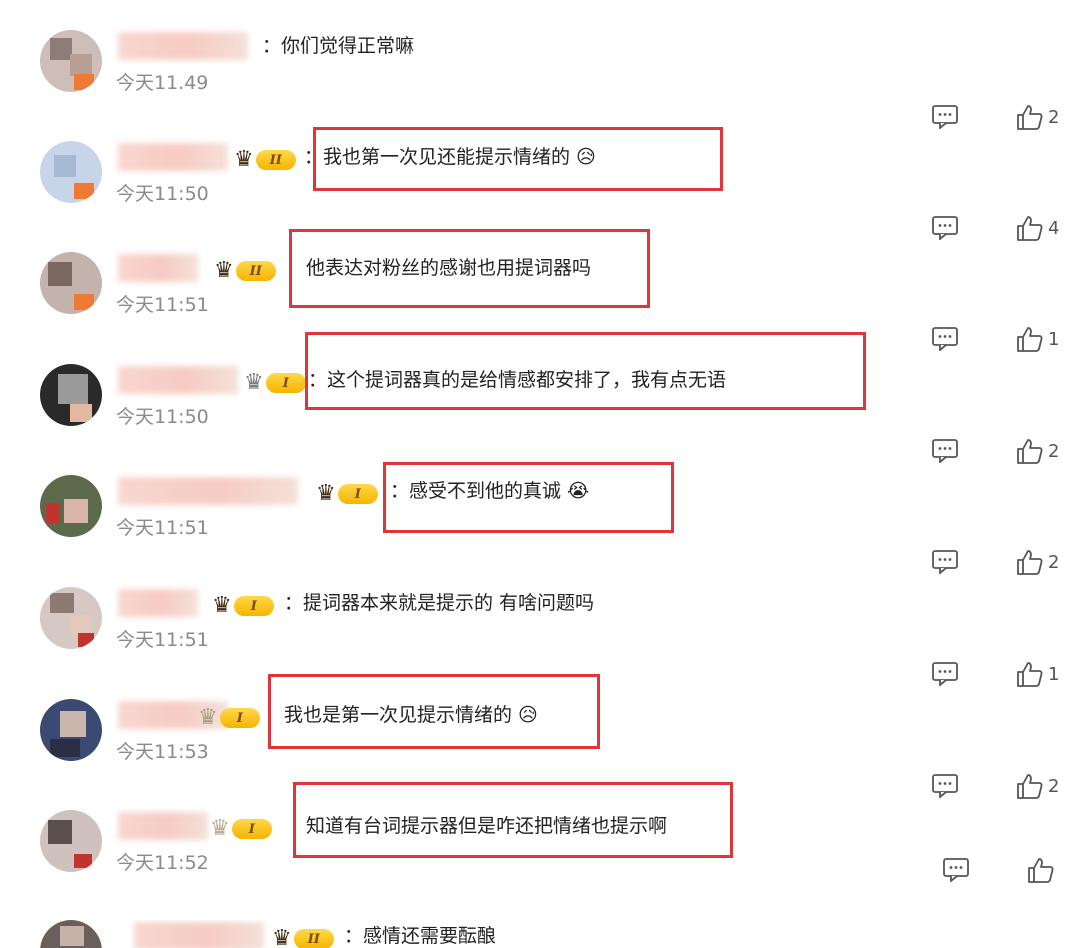 The image size is (1080, 948). I want to click on comment-item: ♛ I 知道有台词提示器但是咋还把情绪也提示啊 今天11:52, so click(540, 851).